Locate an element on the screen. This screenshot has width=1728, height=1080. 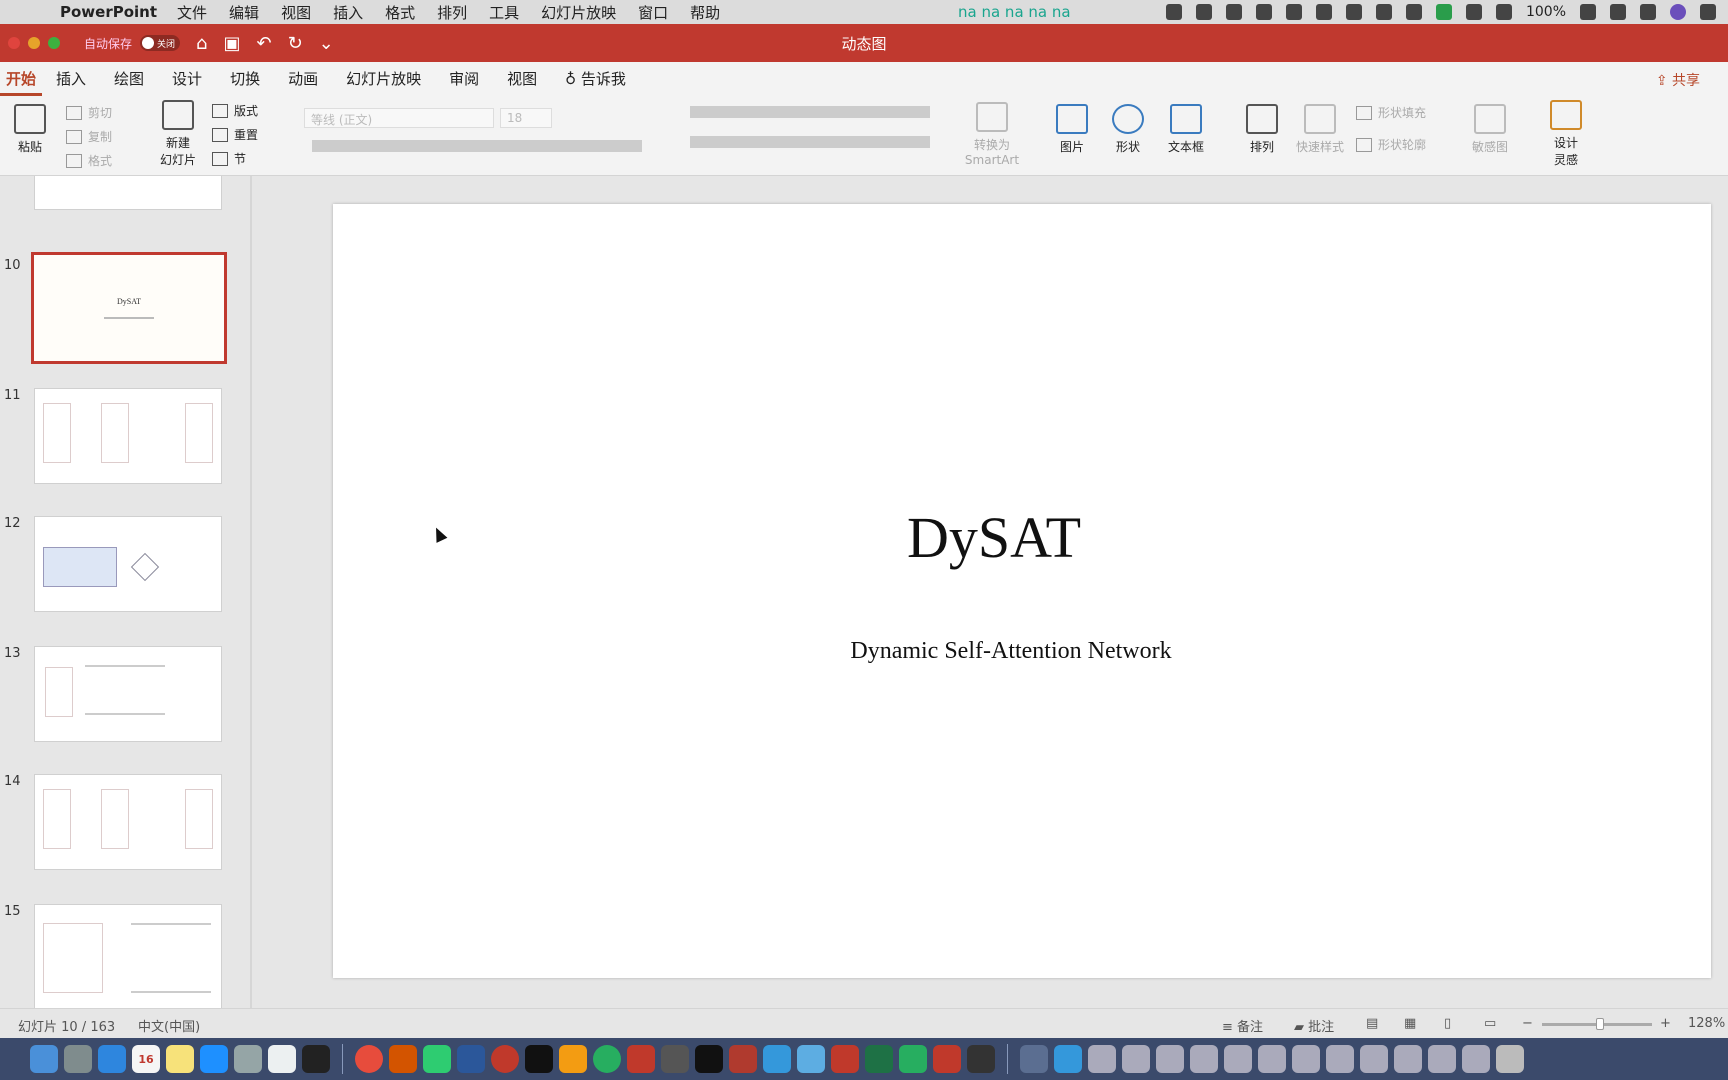
tab-transitions: 切换 is located at coordinates (245, 79).